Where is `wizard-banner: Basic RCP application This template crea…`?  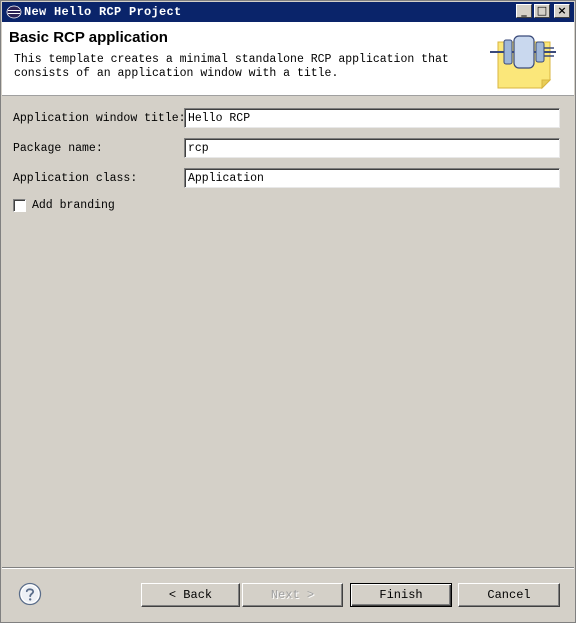 wizard-banner: Basic RCP application This template crea… is located at coordinates (288, 59).